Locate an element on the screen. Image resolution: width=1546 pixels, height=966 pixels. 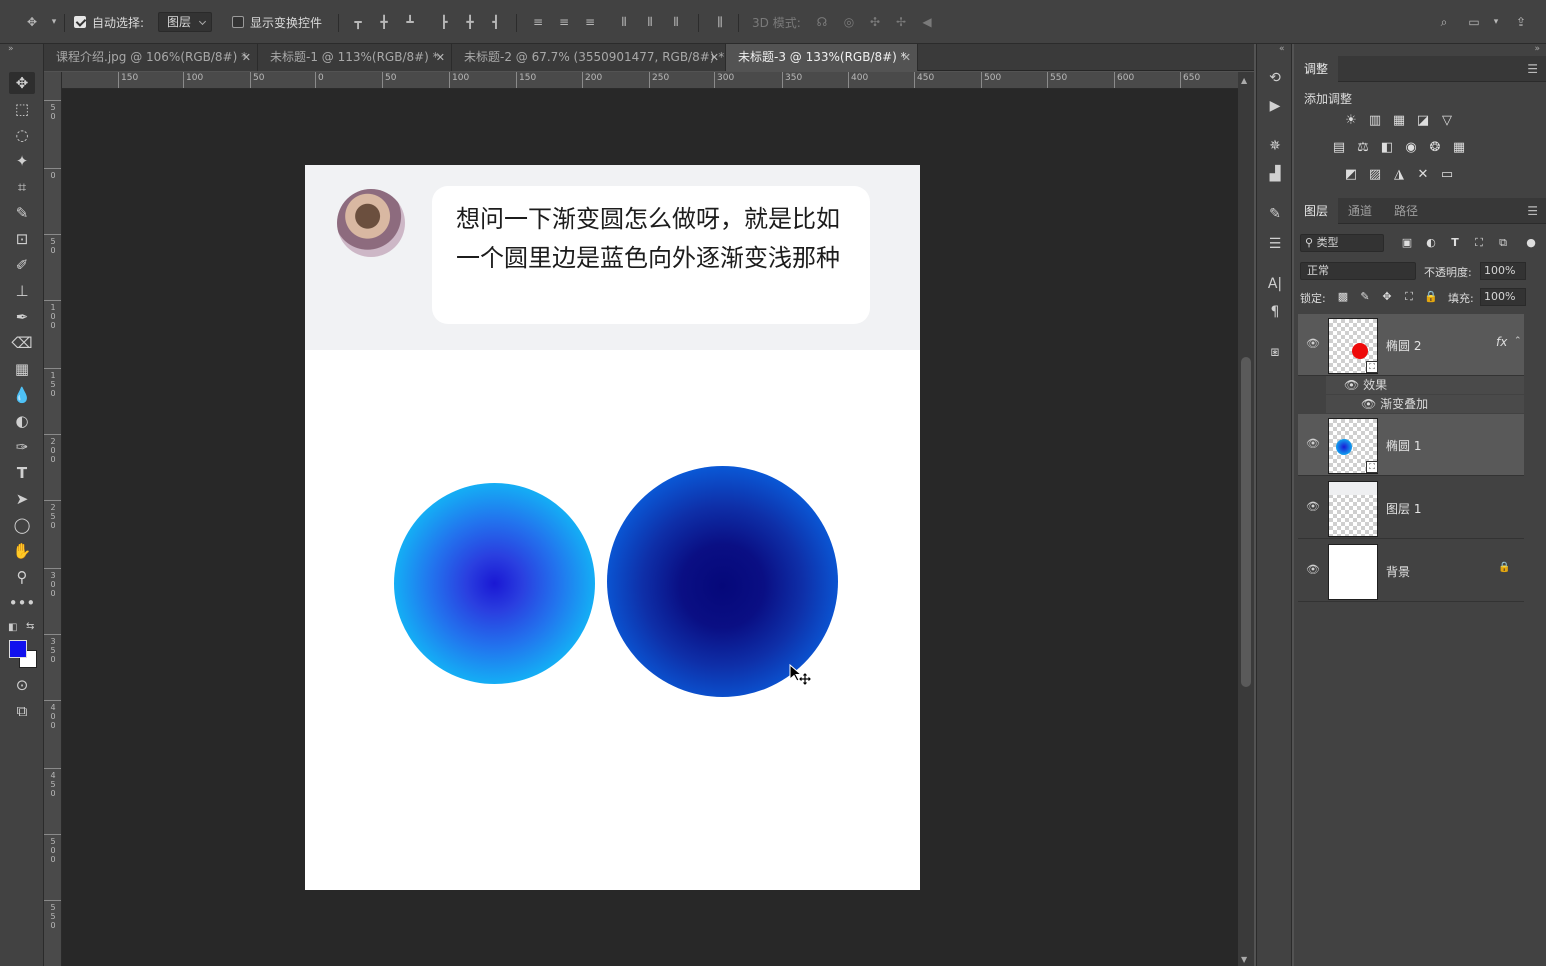
filter-toggle-icon: ● is located at coordinates (1531, 243).